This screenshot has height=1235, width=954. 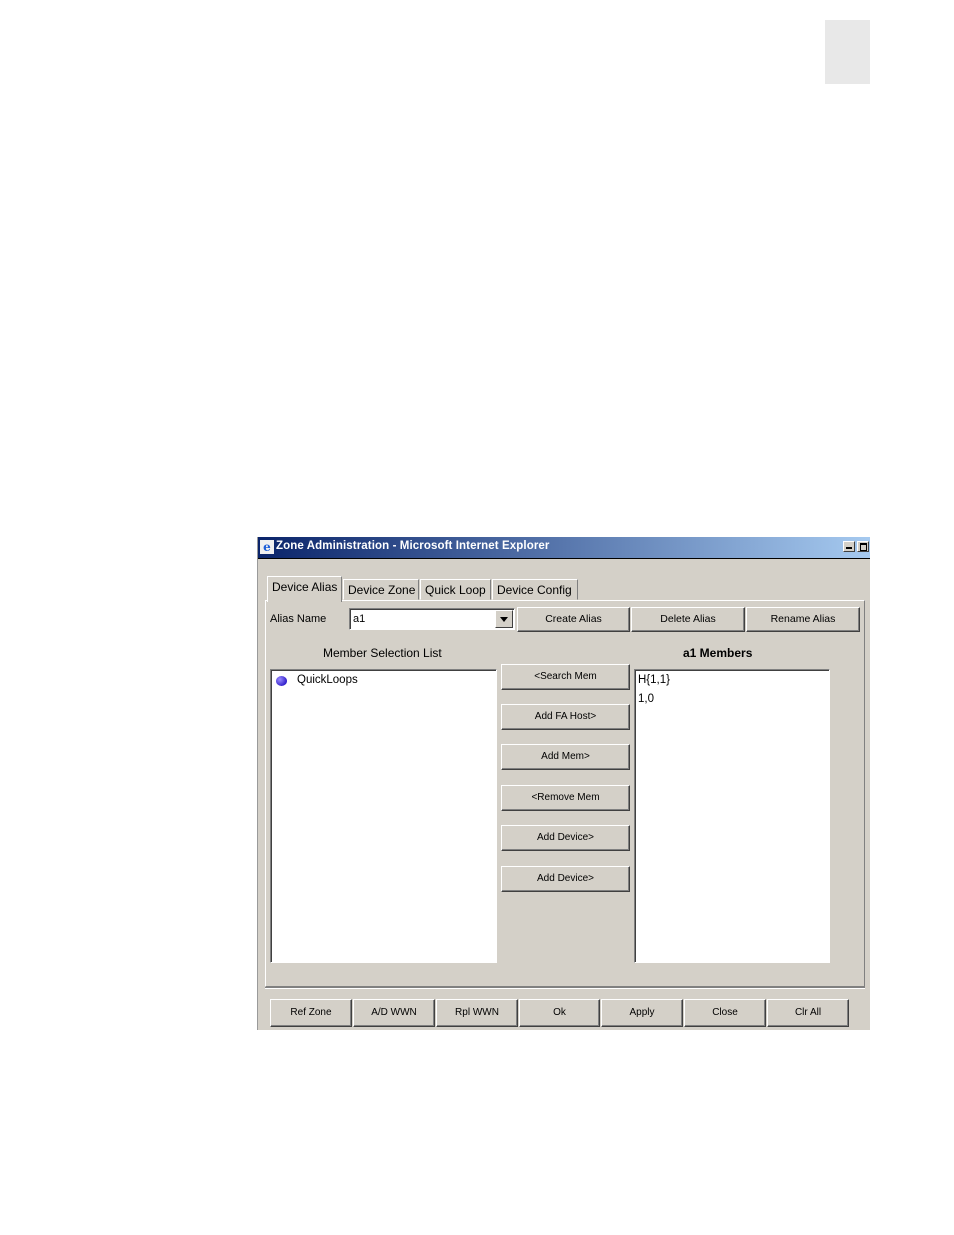 What do you see at coordinates (376, 682) in the screenshot?
I see `list-item: QuickLoops` at bounding box center [376, 682].